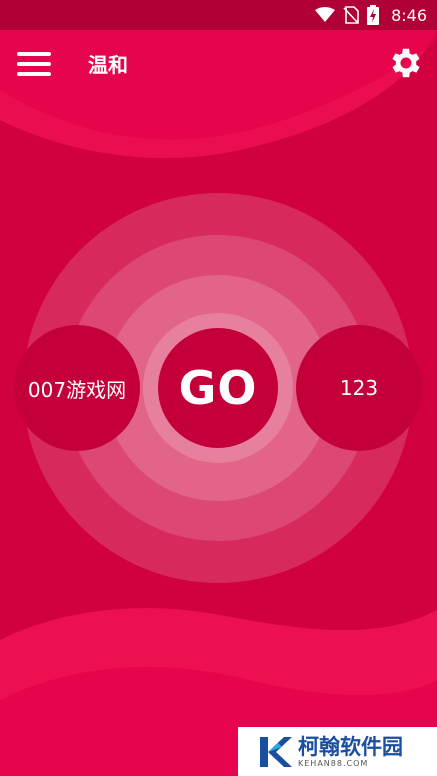 The width and height of the screenshot is (437, 776). I want to click on device-right-label: 123, so click(359, 388).